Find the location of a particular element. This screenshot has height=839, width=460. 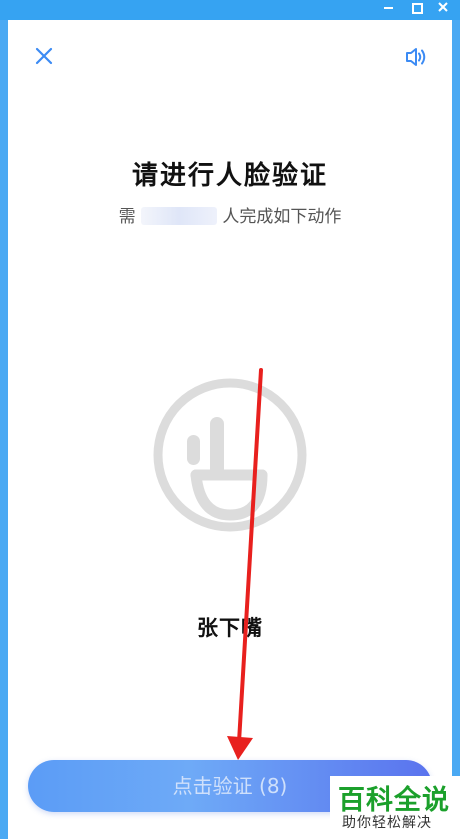

close-window-icon is located at coordinates (443, 7).